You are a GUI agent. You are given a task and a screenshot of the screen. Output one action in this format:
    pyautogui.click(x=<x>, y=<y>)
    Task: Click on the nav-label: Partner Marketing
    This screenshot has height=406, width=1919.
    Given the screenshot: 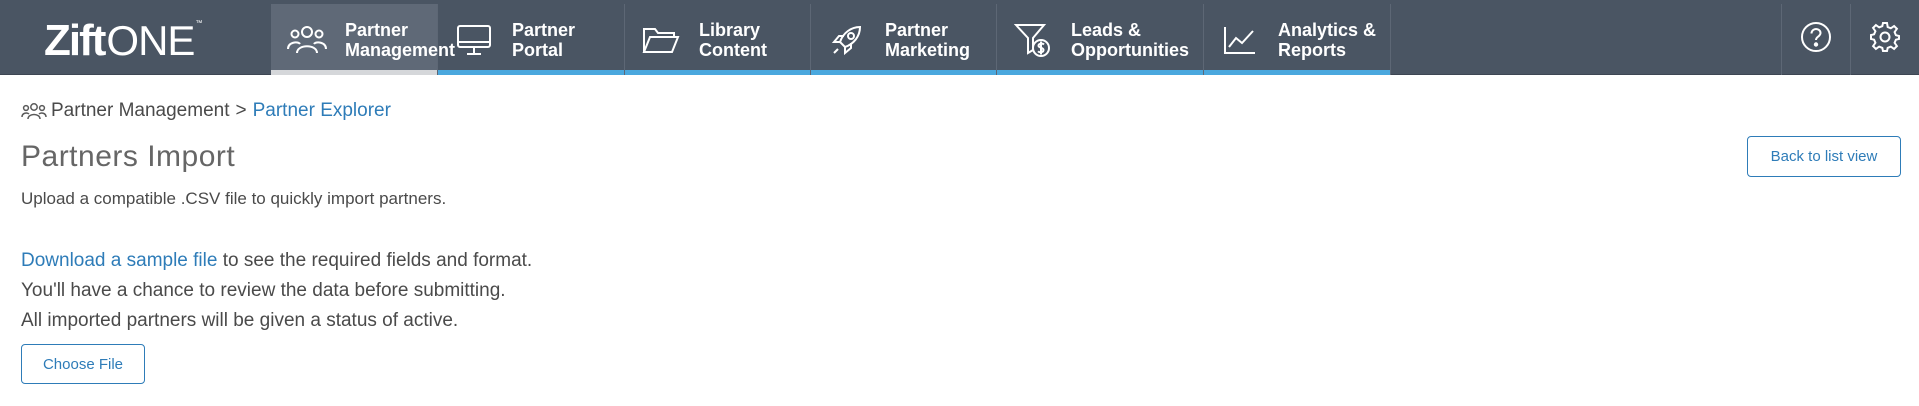 What is the action you would take?
    pyautogui.click(x=928, y=39)
    